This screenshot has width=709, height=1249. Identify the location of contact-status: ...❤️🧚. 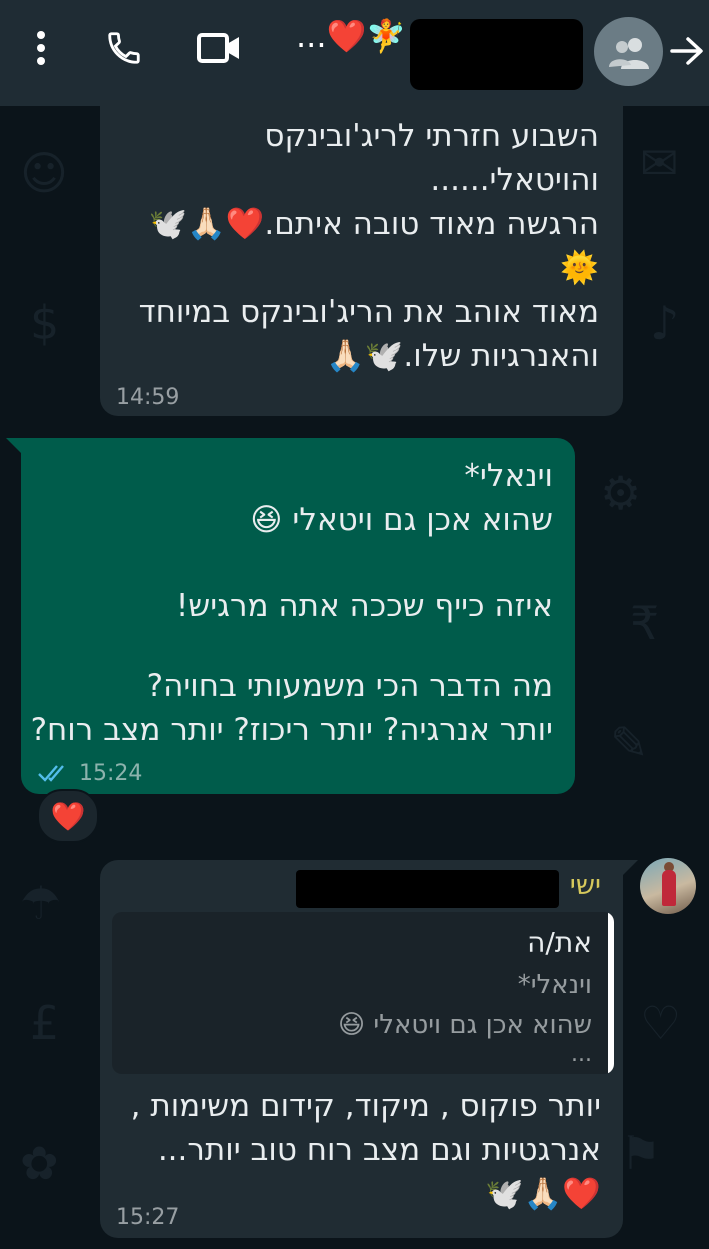
(351, 36).